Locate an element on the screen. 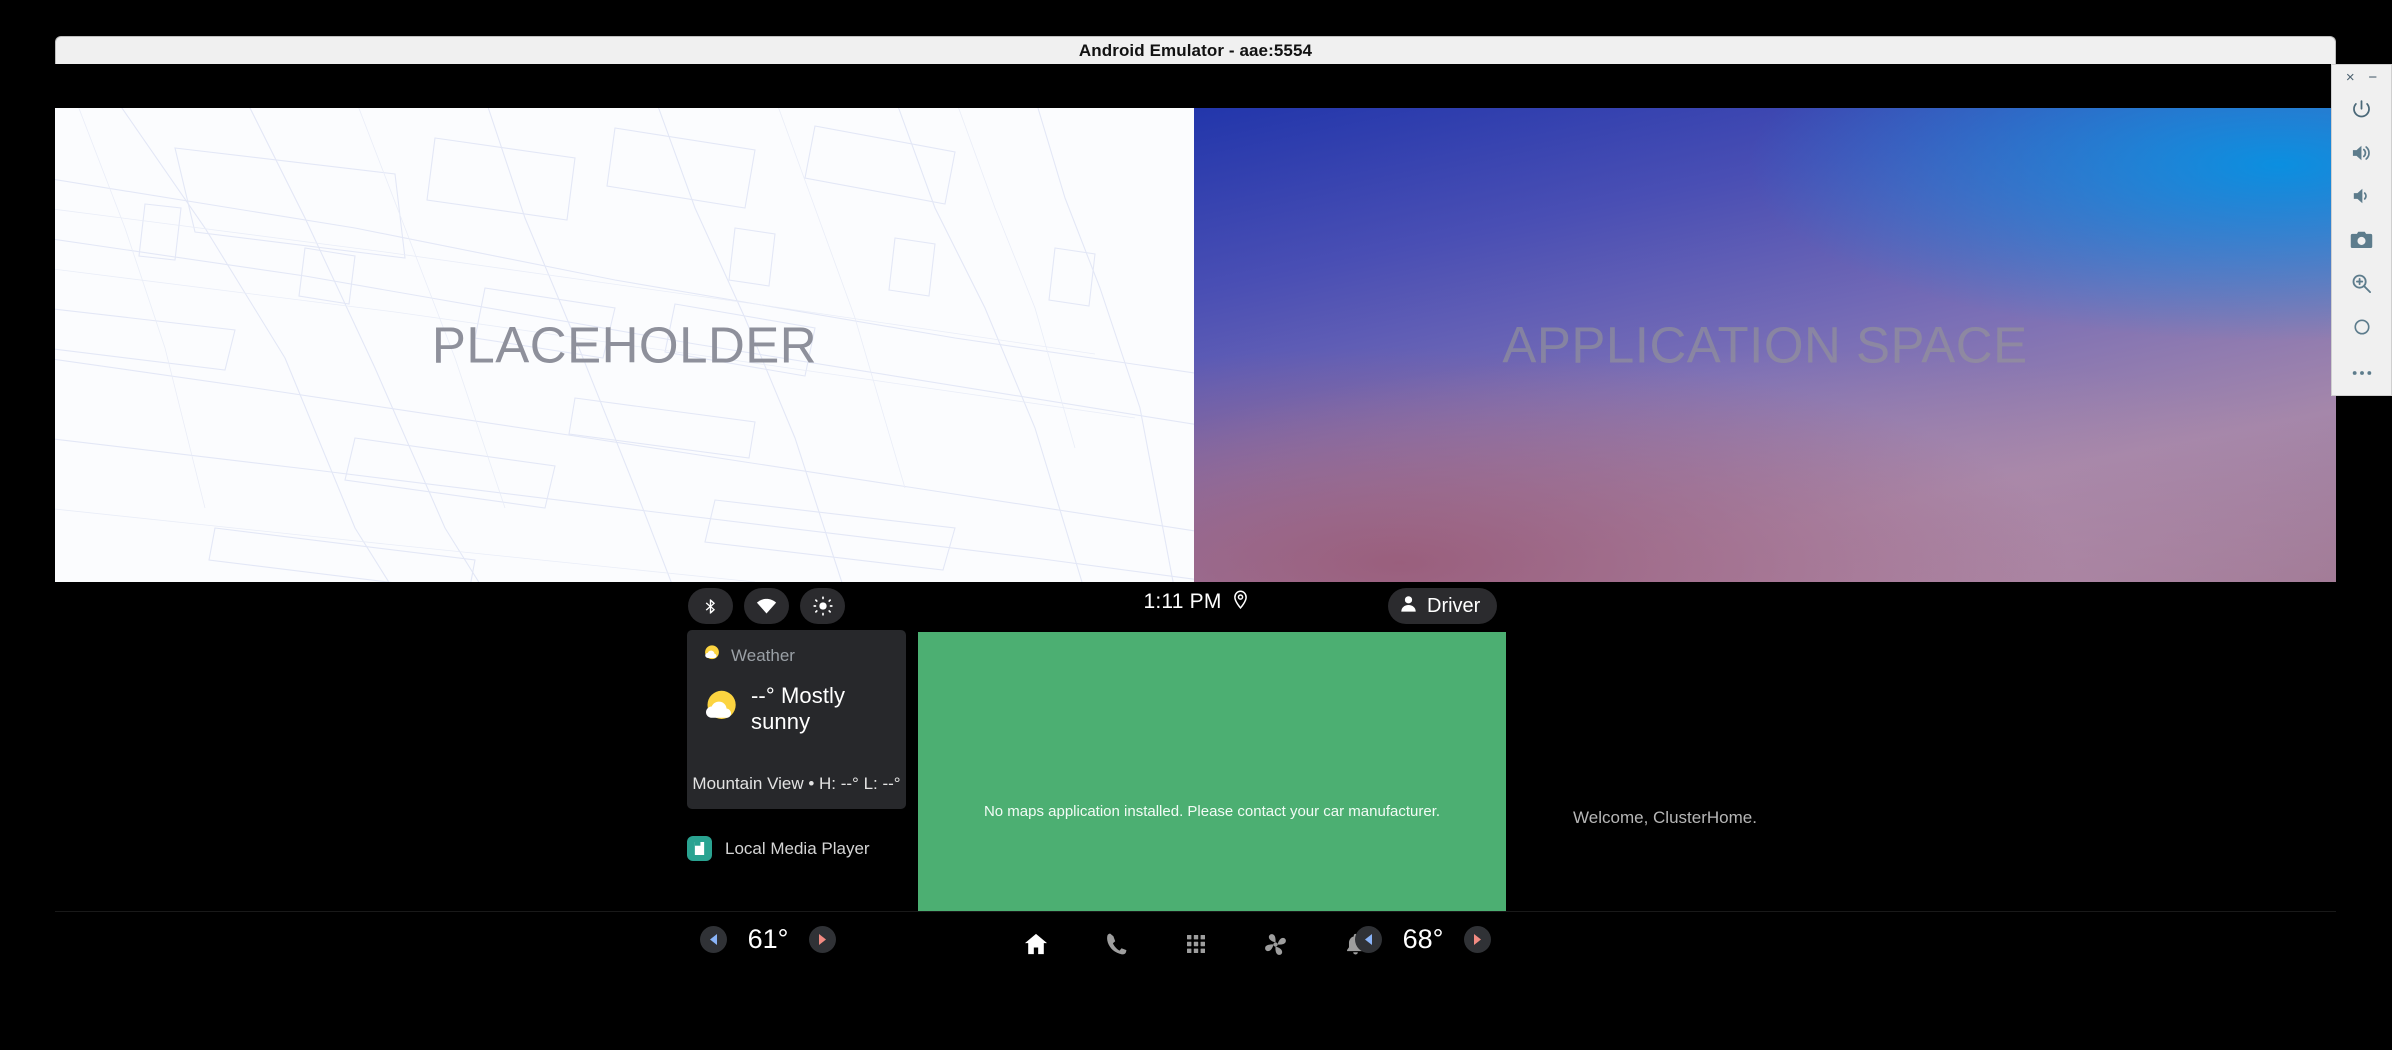  window-title: Android Emulator - aae:5554 is located at coordinates (1195, 50).